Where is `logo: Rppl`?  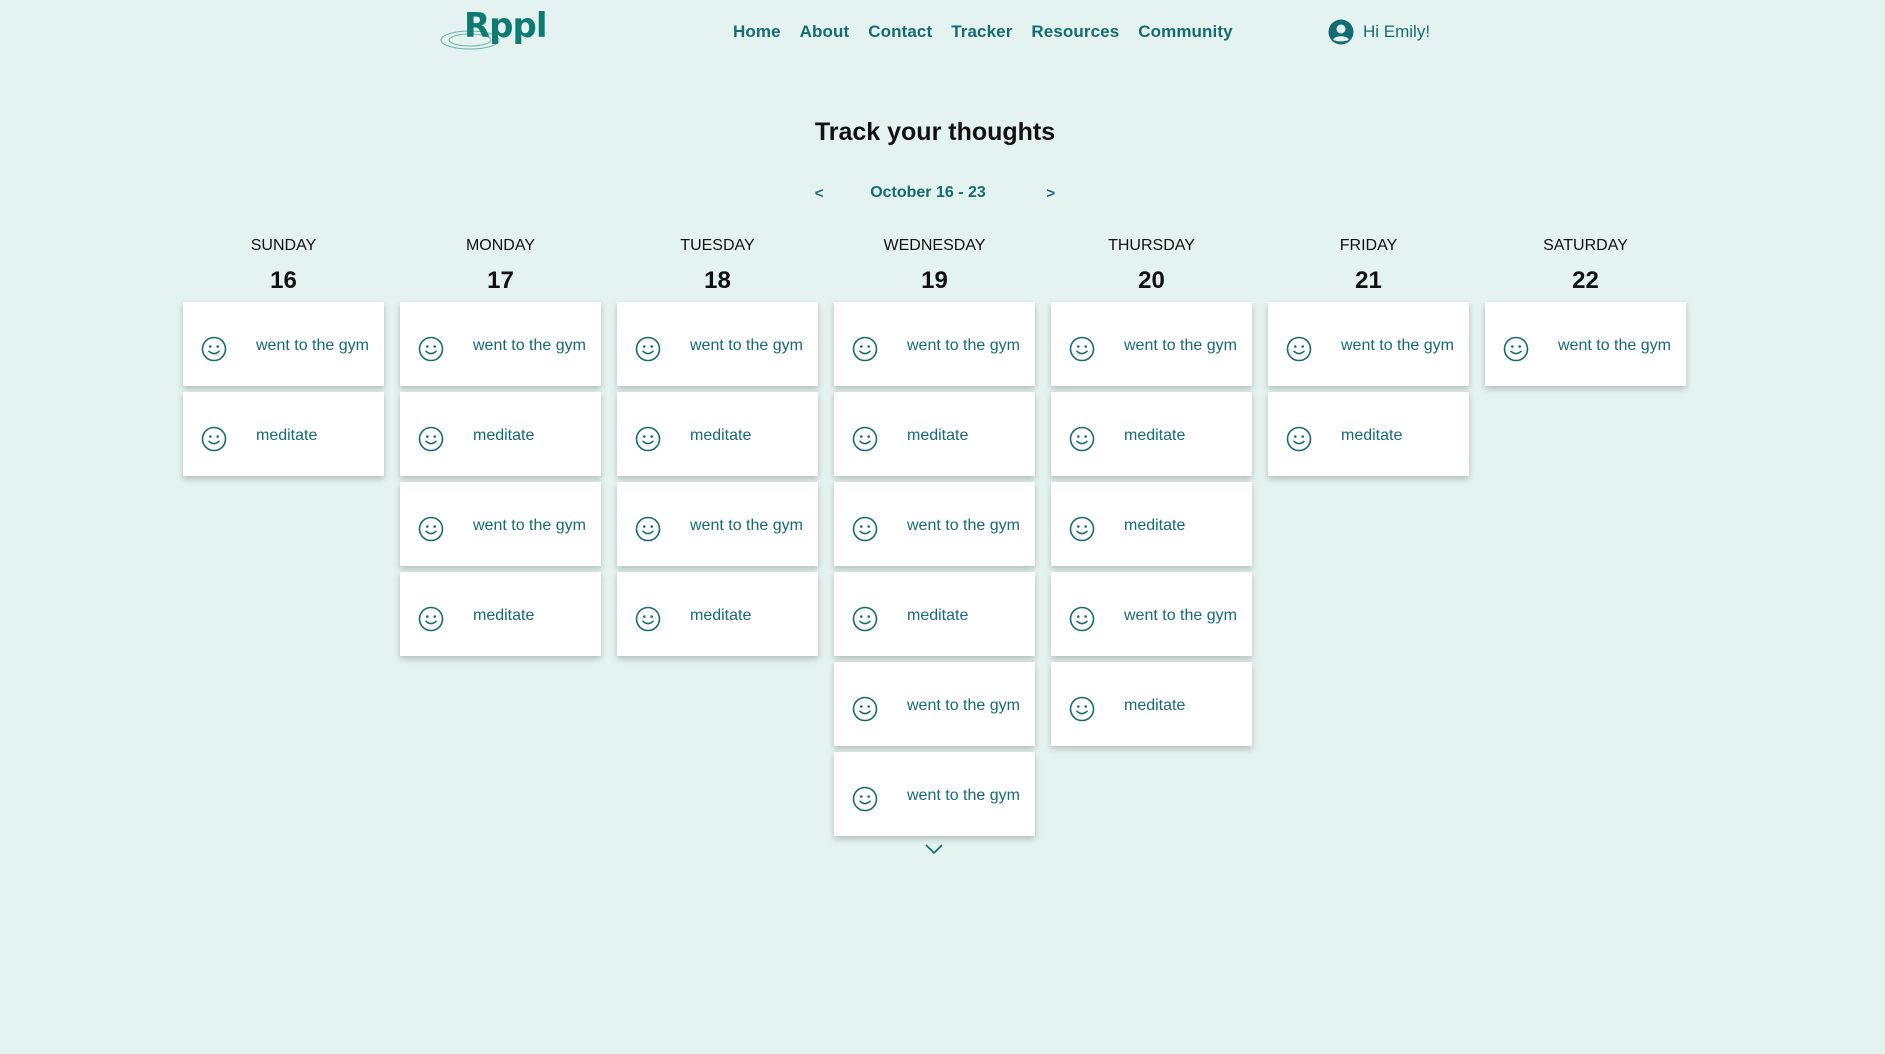
logo: Rppl is located at coordinates (495, 28).